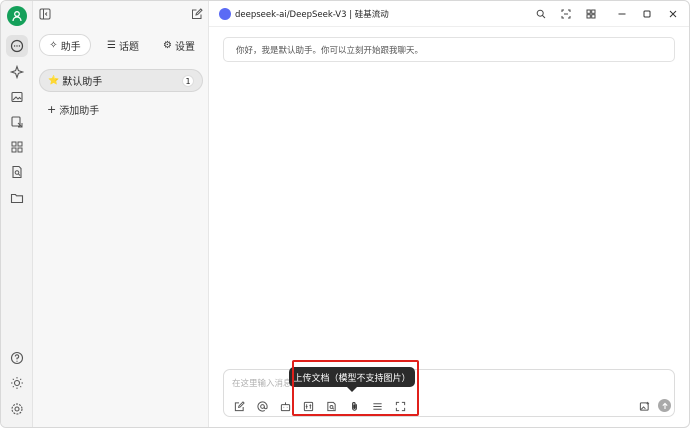  I want to click on plus-icon: +, so click(52, 109).